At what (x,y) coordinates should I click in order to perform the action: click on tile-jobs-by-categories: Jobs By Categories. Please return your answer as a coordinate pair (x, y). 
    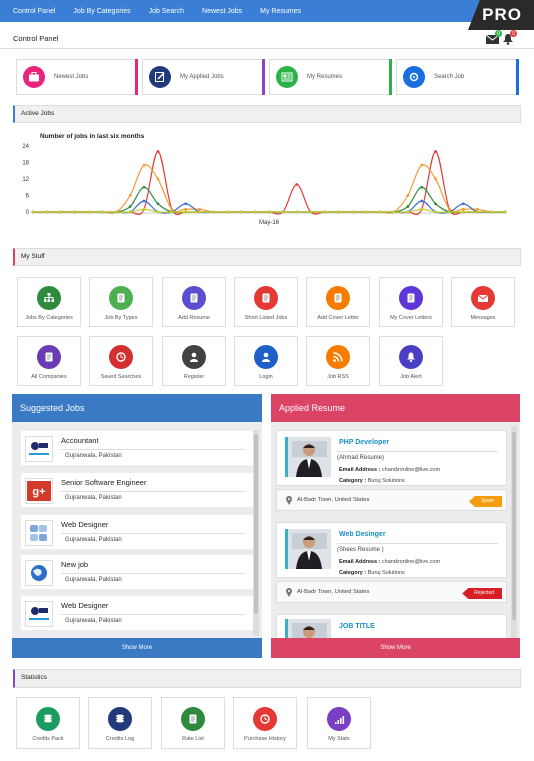
    Looking at the image, I should click on (49, 302).